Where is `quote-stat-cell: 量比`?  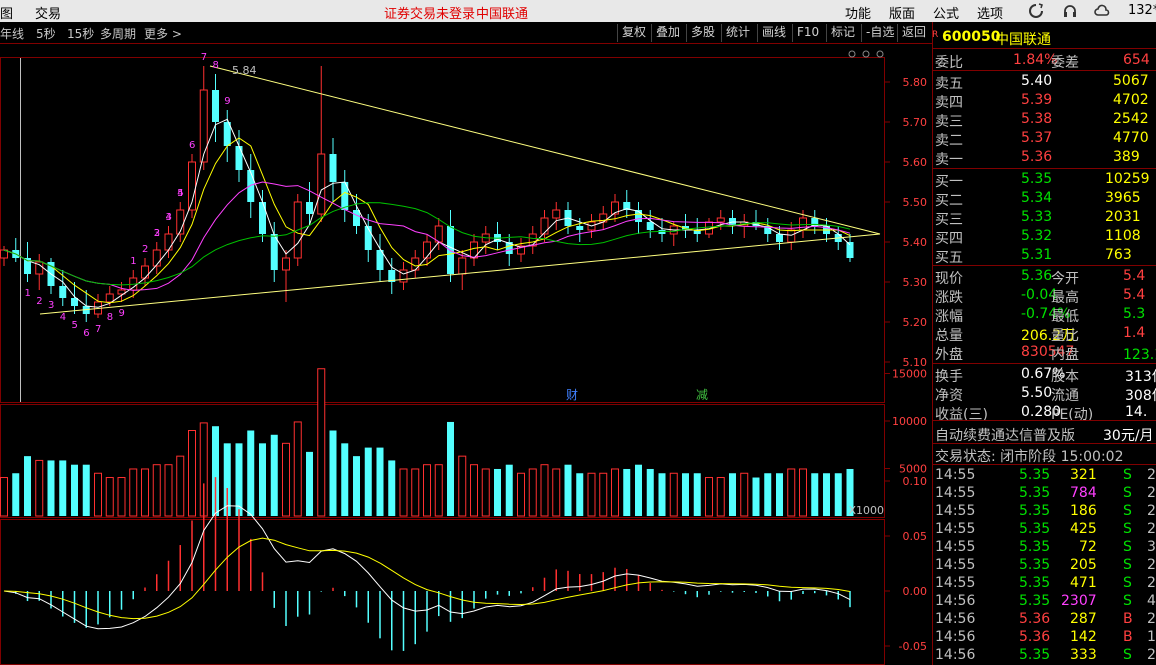 quote-stat-cell: 量比 is located at coordinates (1065, 336).